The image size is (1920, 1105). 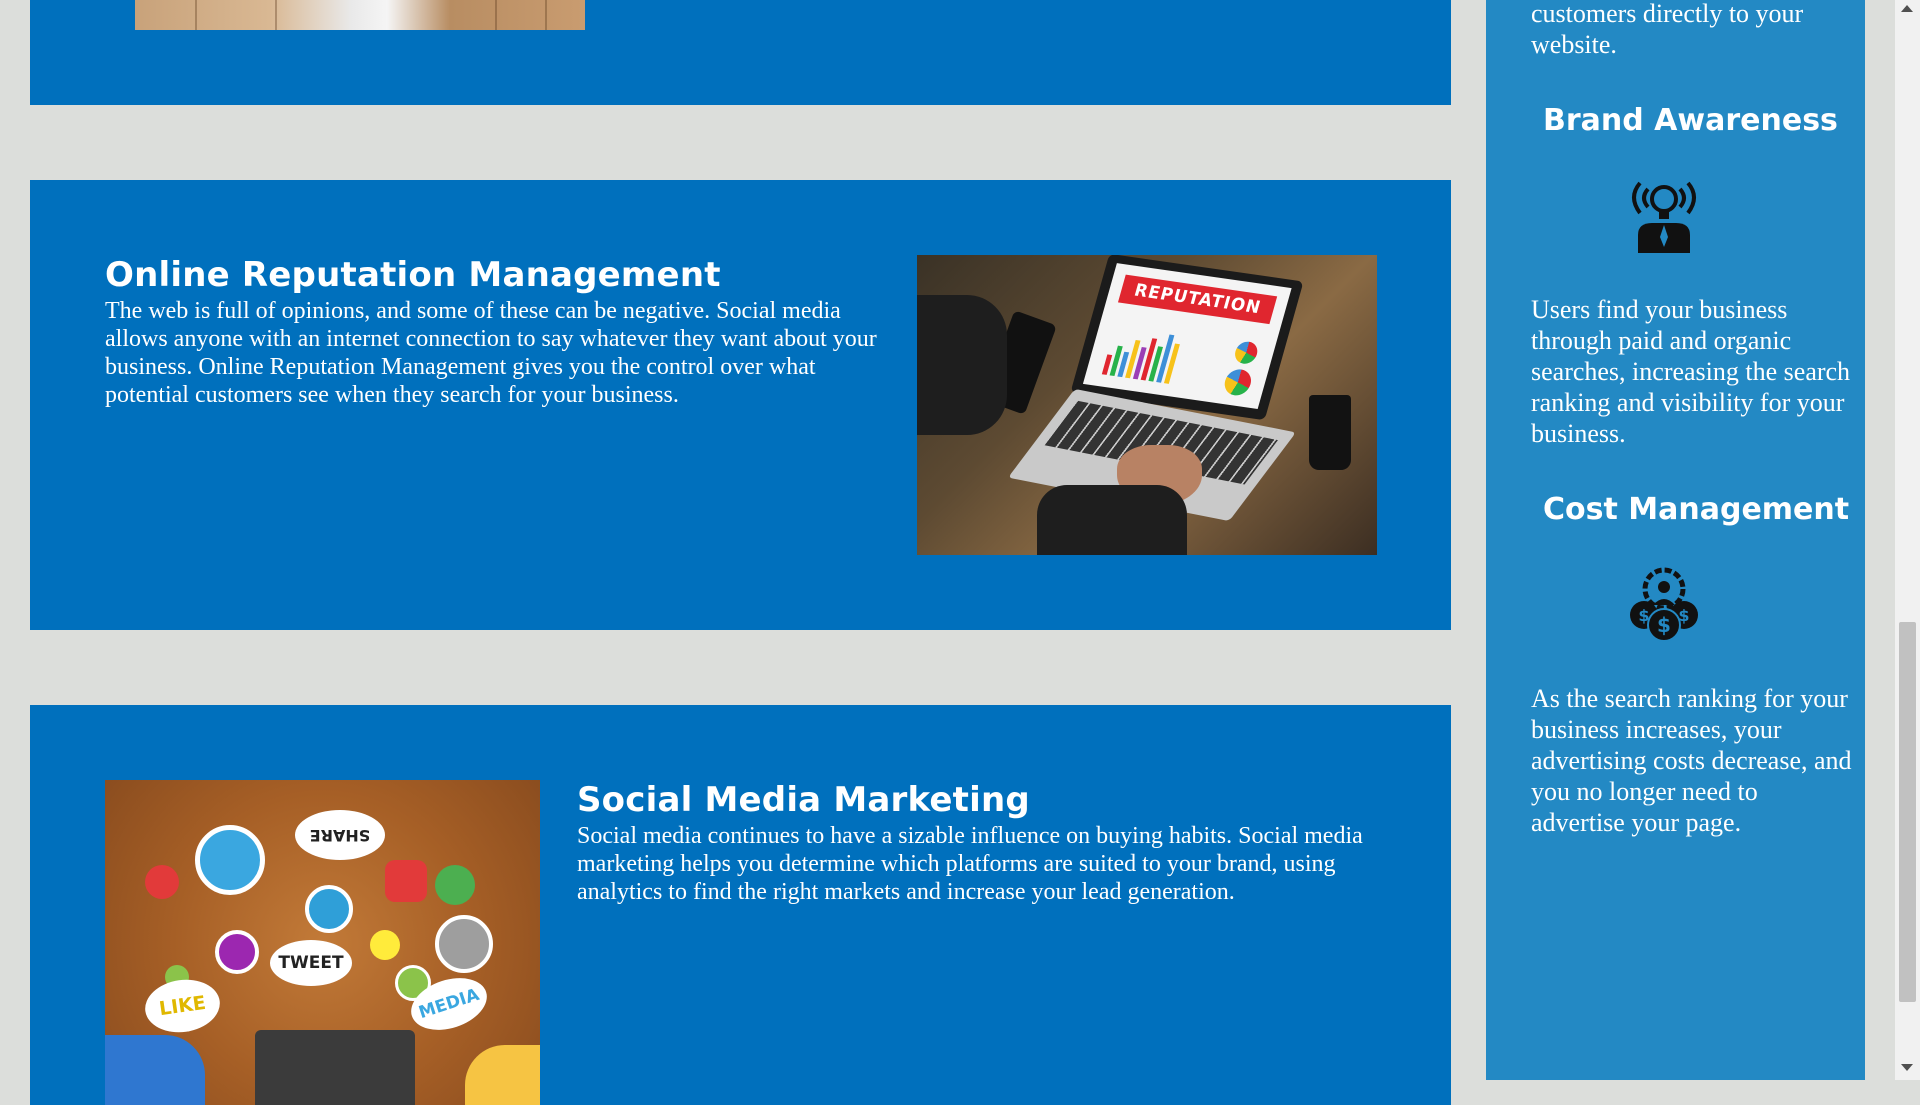 I want to click on sleeve-graphic-yellow, so click(x=502, y=1075).